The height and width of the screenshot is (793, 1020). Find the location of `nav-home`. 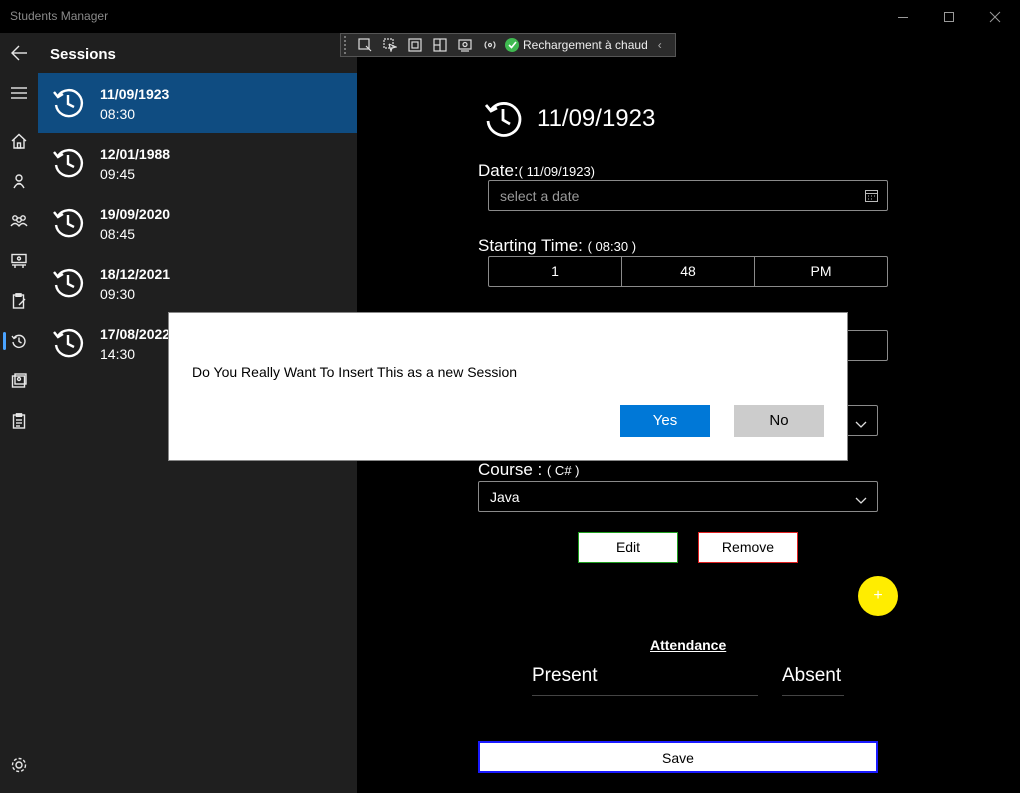

nav-home is located at coordinates (19, 141).